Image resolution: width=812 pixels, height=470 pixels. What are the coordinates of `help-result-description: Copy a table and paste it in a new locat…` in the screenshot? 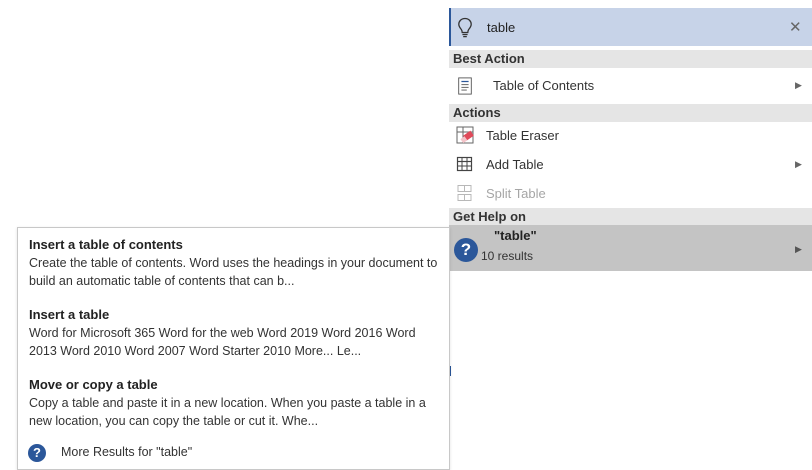 It's located at (227, 412).